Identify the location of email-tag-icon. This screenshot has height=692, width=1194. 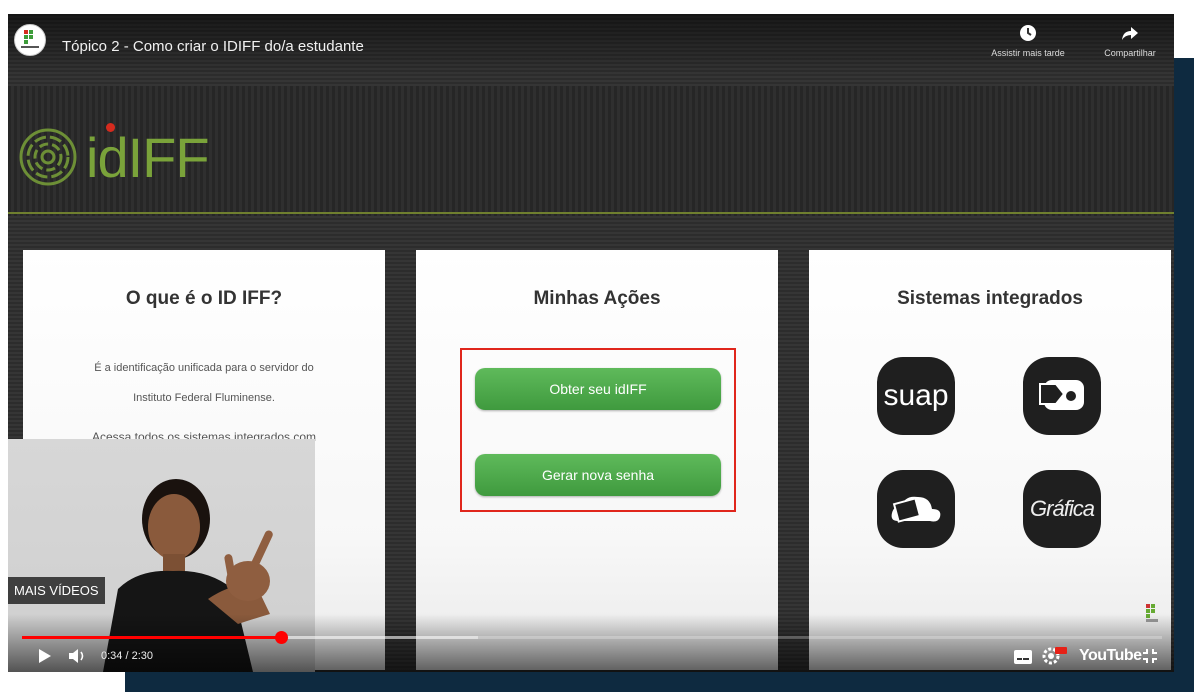
(1062, 396).